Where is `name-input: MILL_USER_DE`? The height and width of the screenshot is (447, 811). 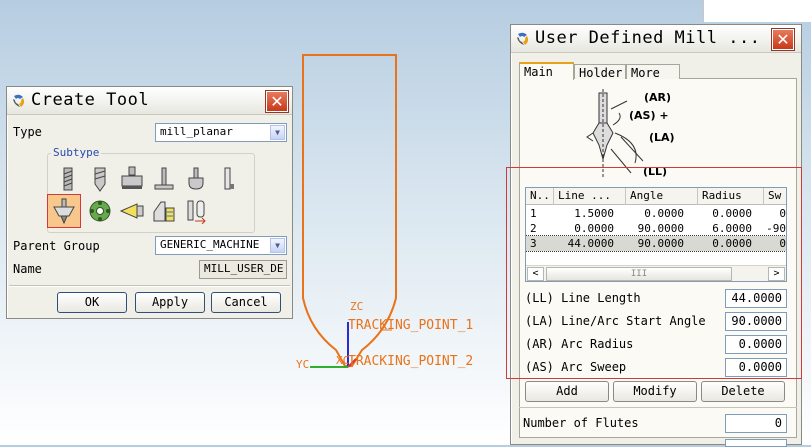
name-input: MILL_USER_DE is located at coordinates (243, 269).